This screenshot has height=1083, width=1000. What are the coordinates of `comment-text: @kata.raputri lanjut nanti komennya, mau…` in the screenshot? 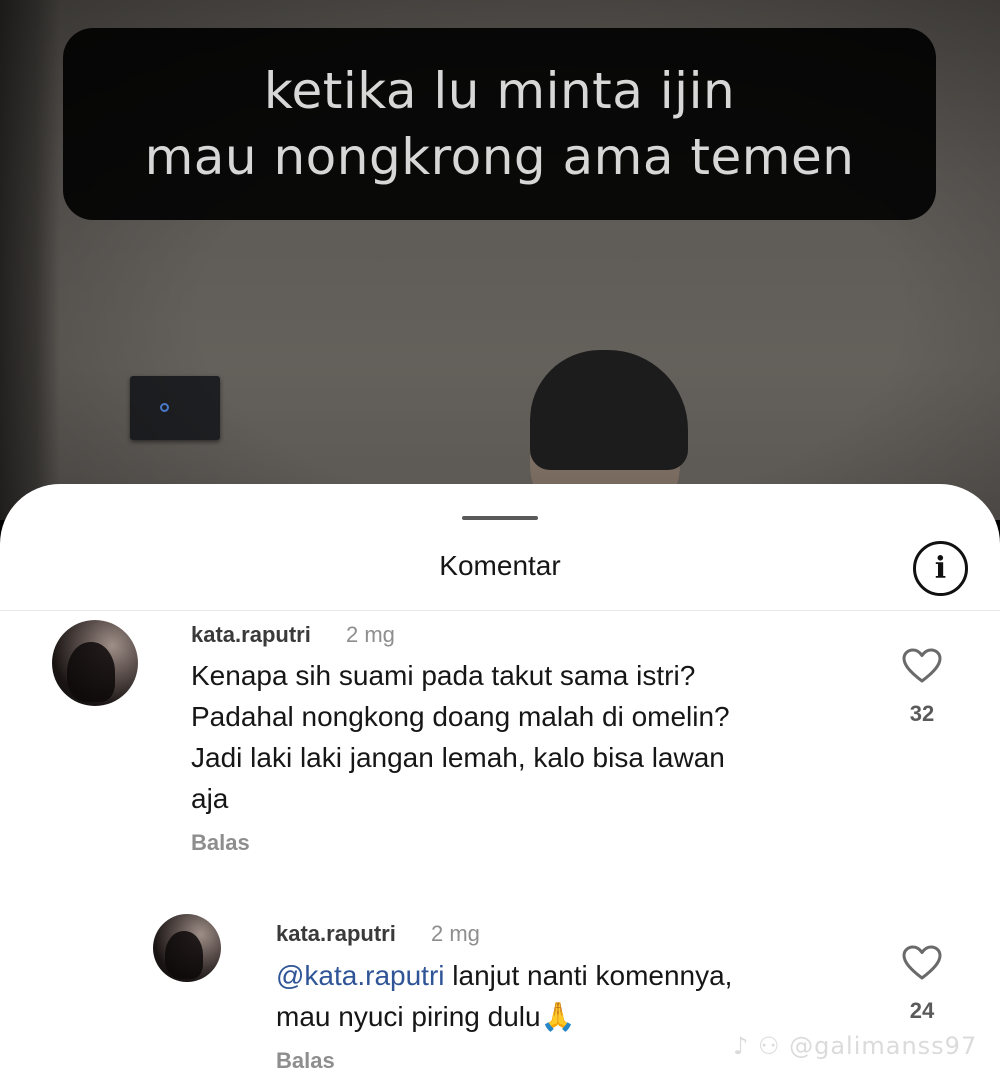 It's located at (556, 996).